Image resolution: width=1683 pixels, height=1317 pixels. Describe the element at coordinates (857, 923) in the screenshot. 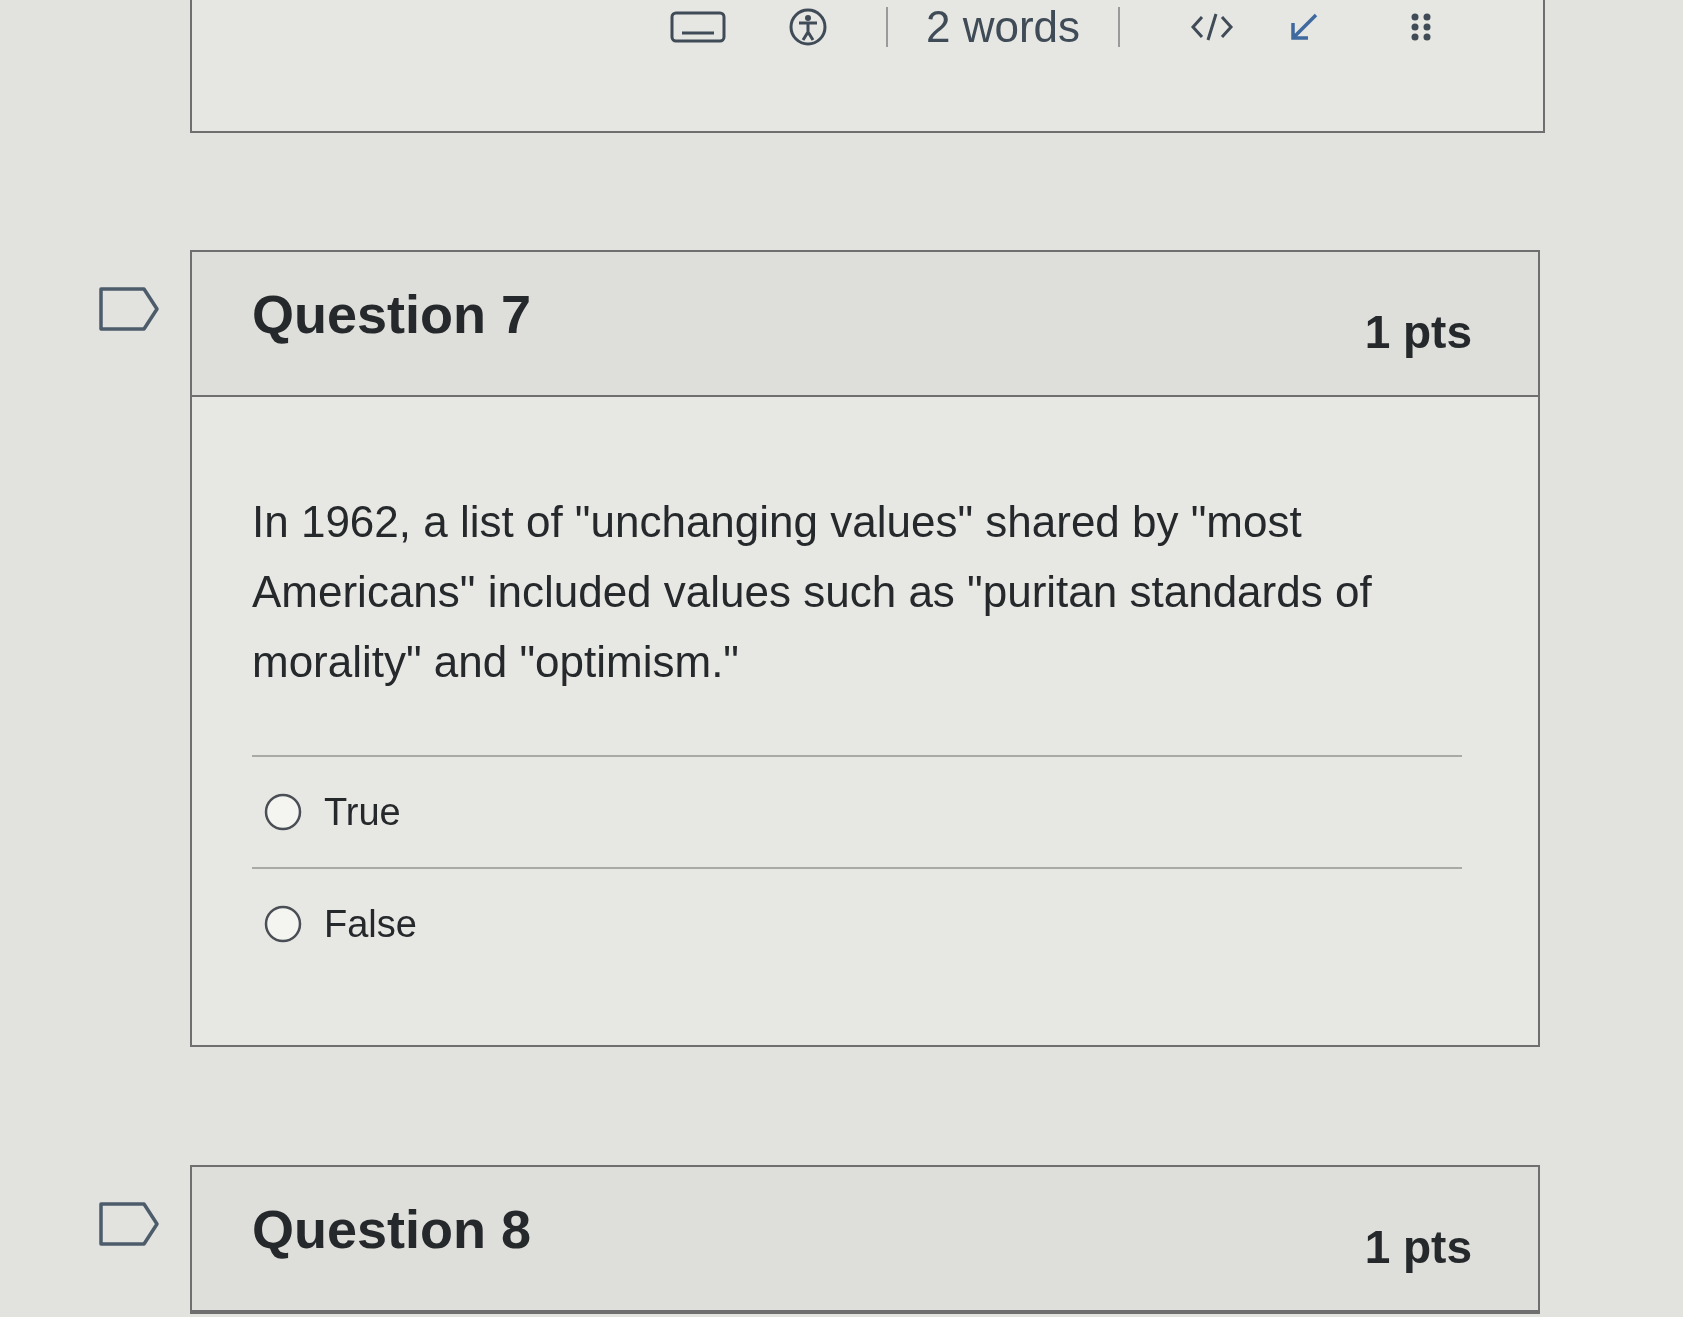

I see `answer-option: False` at that location.